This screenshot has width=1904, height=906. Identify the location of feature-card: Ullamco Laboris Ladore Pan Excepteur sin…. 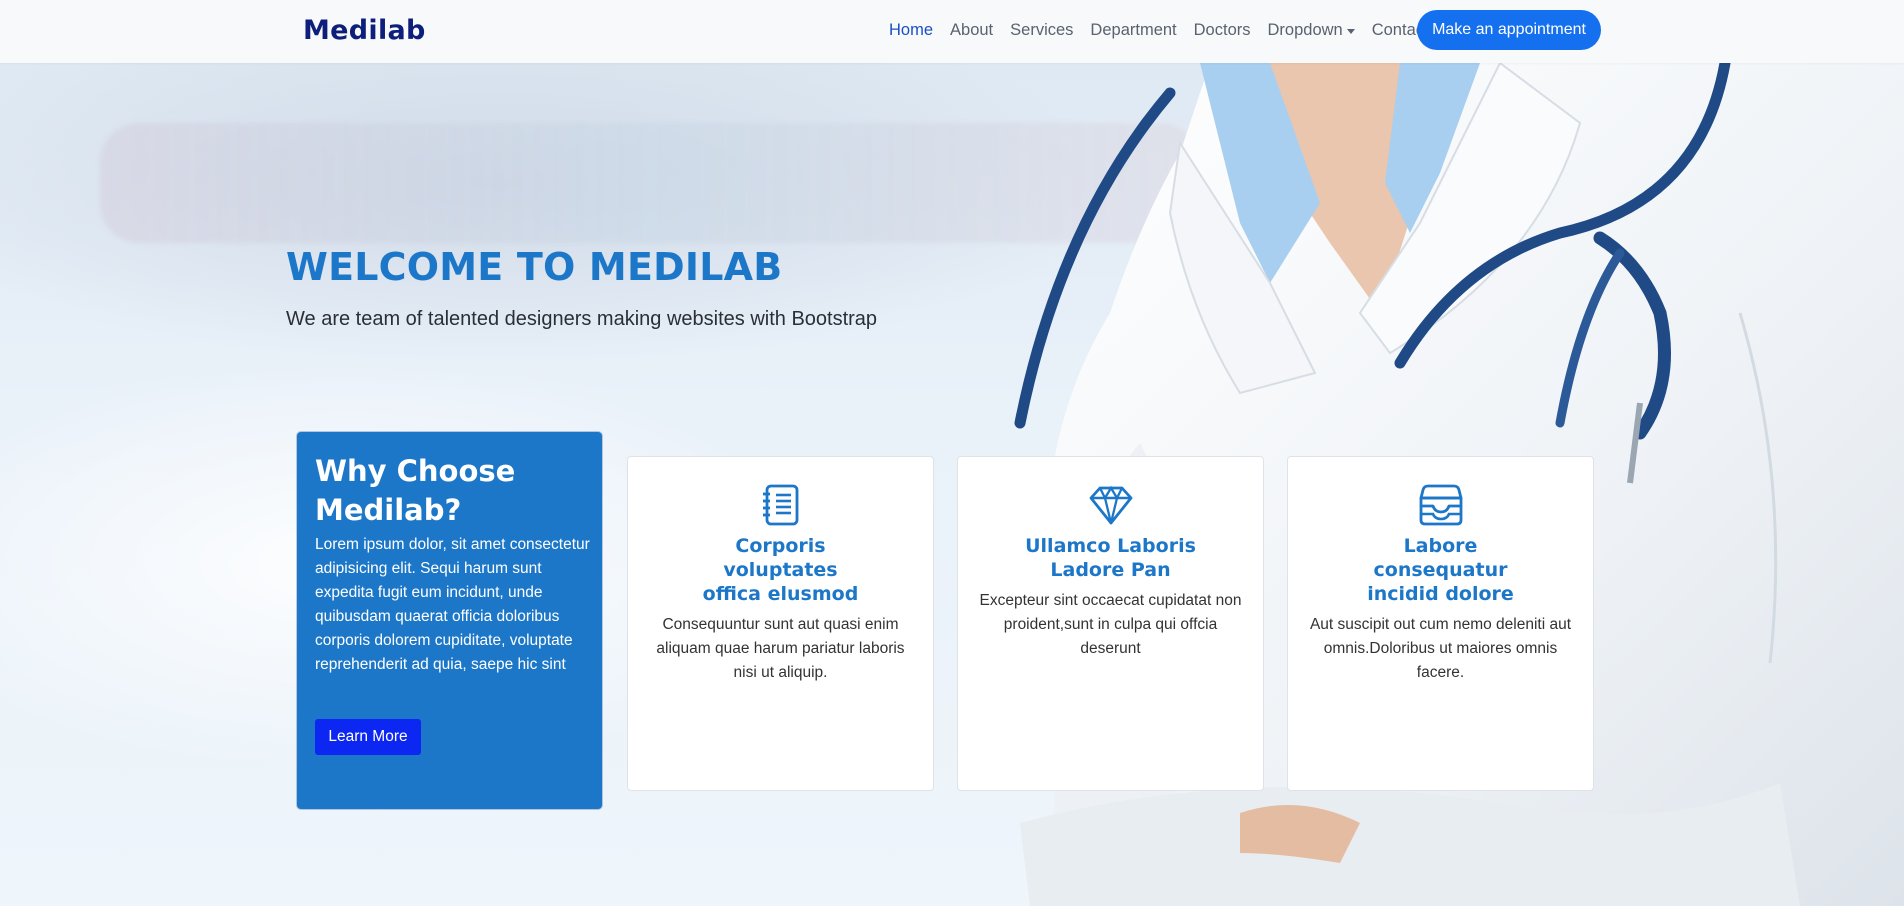
(1110, 623).